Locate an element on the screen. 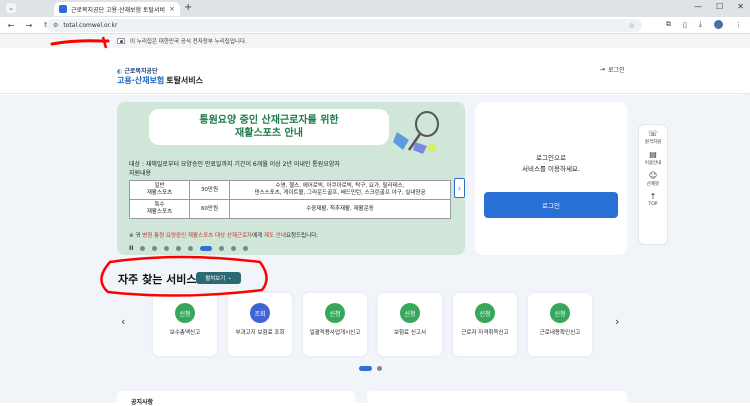 This screenshot has width=750, height=406. banner-table-cell-items: 수중재활, 척추재활, 재활운동 is located at coordinates (340, 209).